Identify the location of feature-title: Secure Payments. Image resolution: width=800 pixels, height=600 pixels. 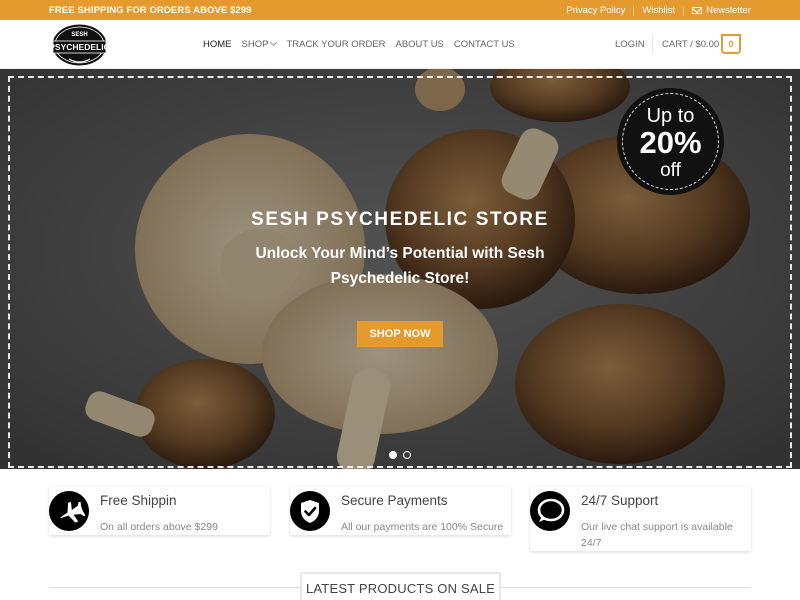
(394, 500).